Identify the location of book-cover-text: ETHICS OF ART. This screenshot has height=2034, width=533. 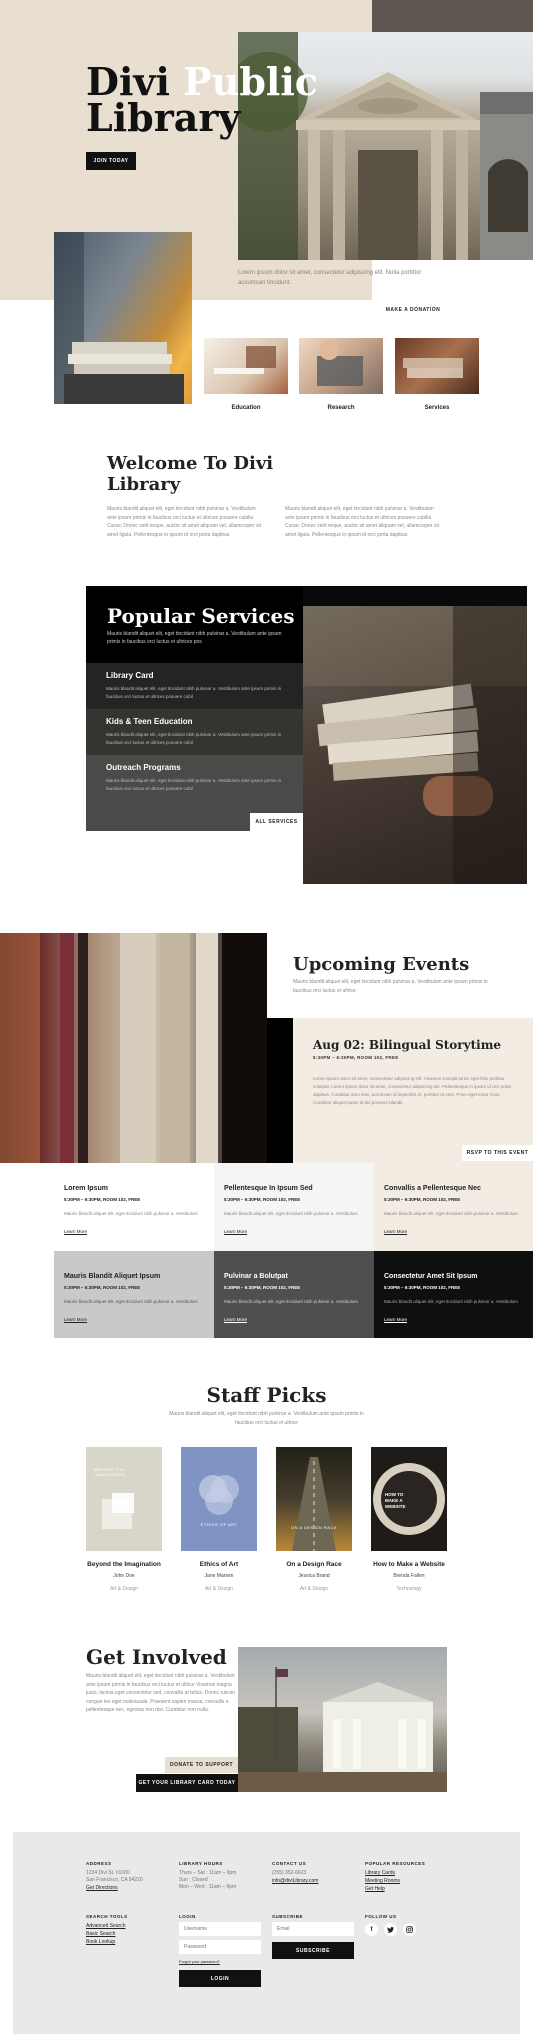
(219, 1524).